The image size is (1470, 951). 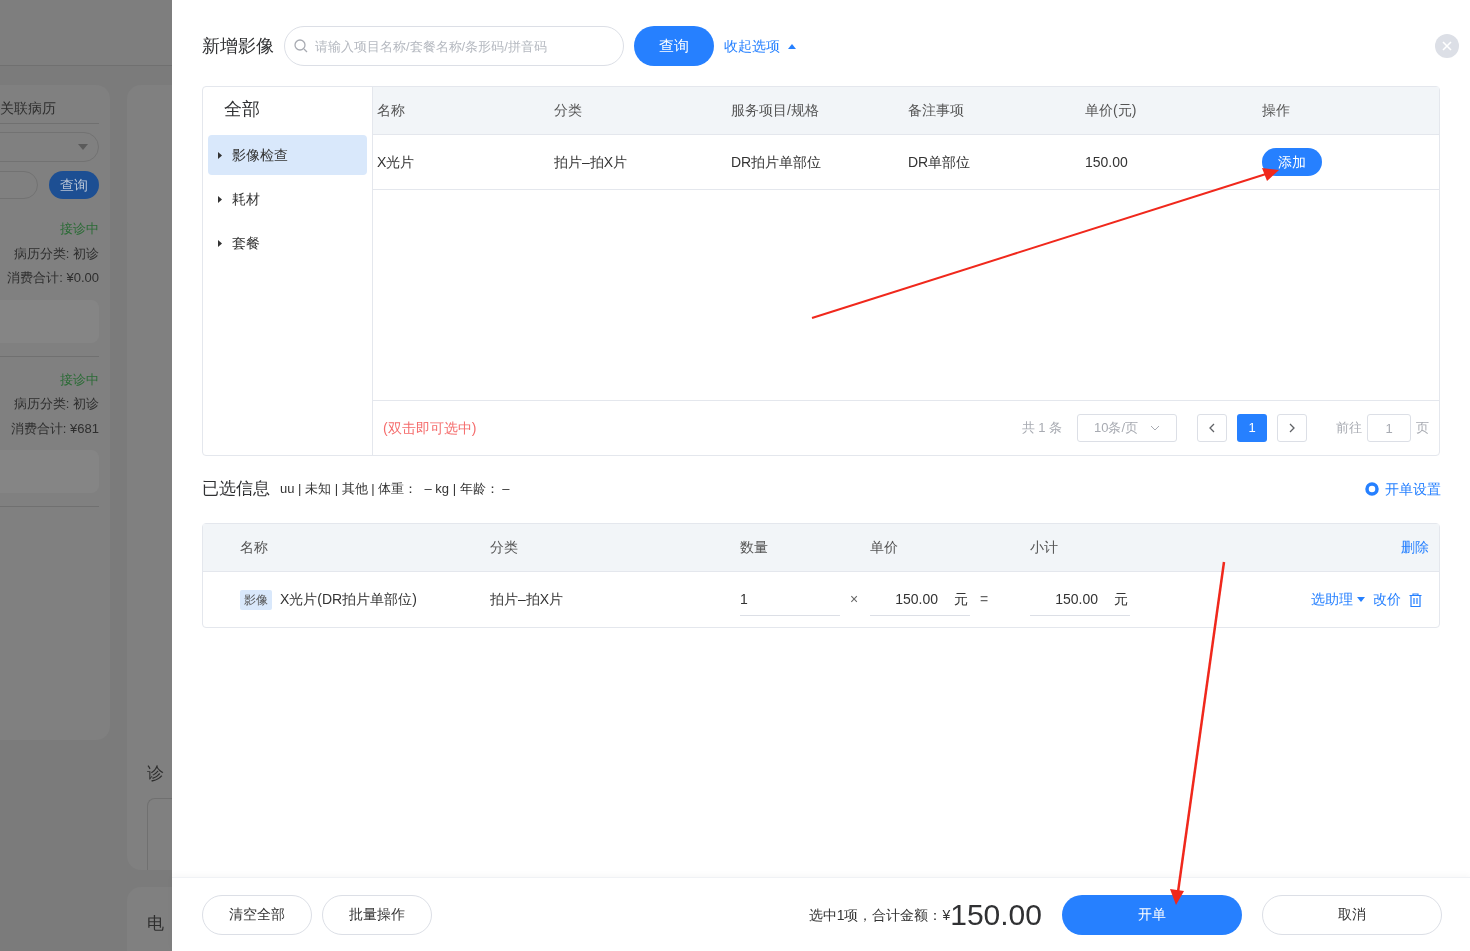 What do you see at coordinates (920, 599) in the screenshot?
I see `price-field: 150.00 元` at bounding box center [920, 599].